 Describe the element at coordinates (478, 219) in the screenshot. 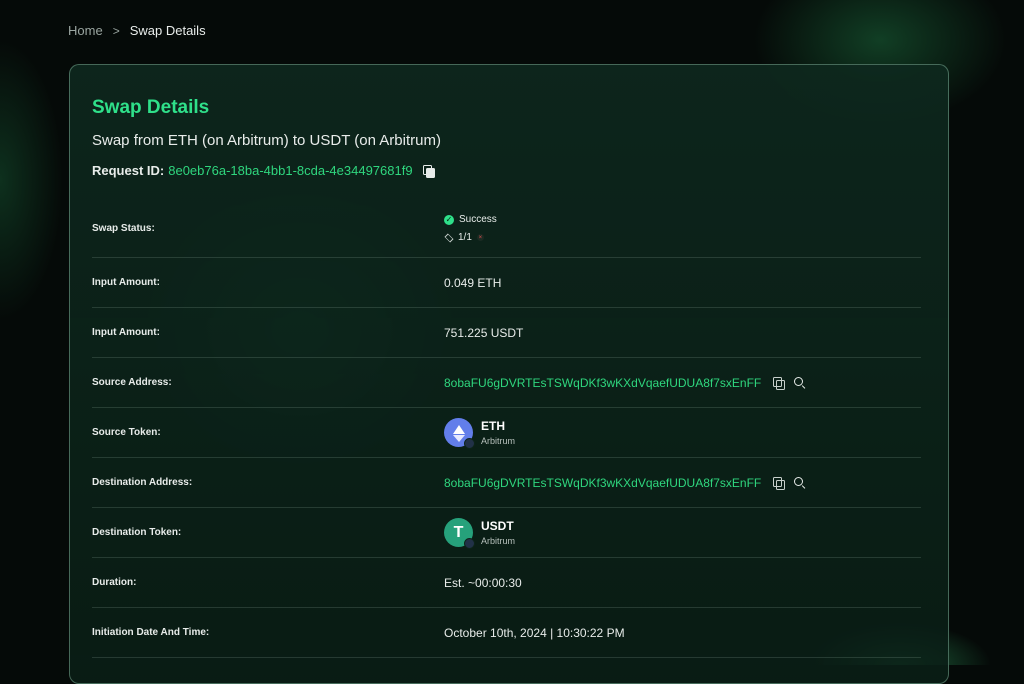

I see `status-text: Success` at that location.